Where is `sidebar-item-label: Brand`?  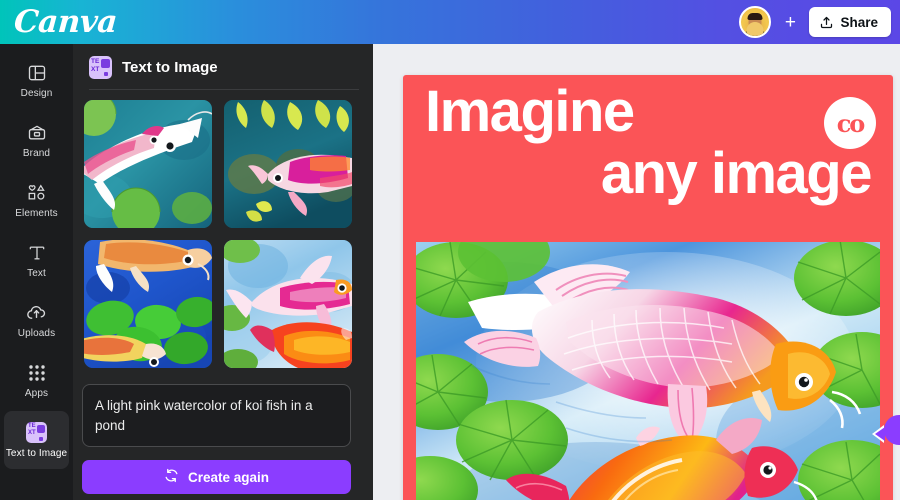 sidebar-item-label: Brand is located at coordinates (36, 153).